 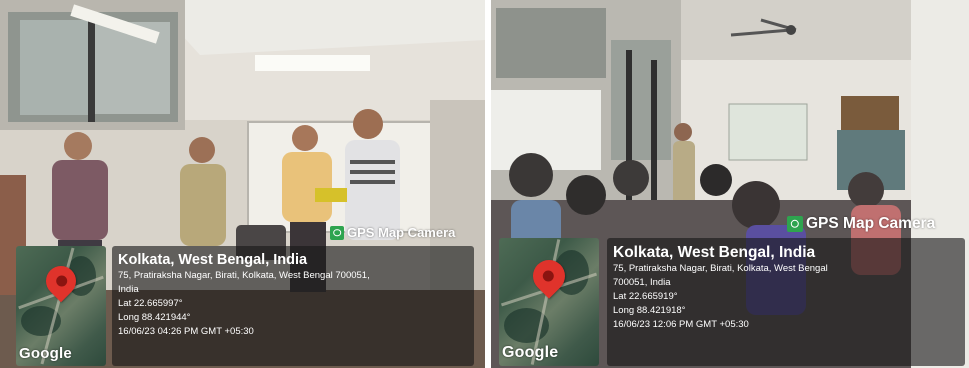 What do you see at coordinates (645, 296) in the screenshot?
I see `latitude-text: Lat 22.665919°` at bounding box center [645, 296].